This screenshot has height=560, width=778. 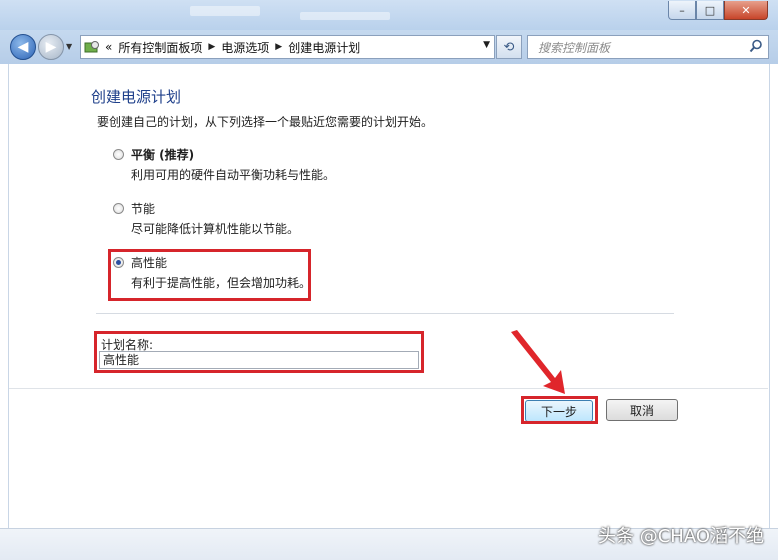 I want to click on refresh-button: ⟲, so click(x=509, y=47).